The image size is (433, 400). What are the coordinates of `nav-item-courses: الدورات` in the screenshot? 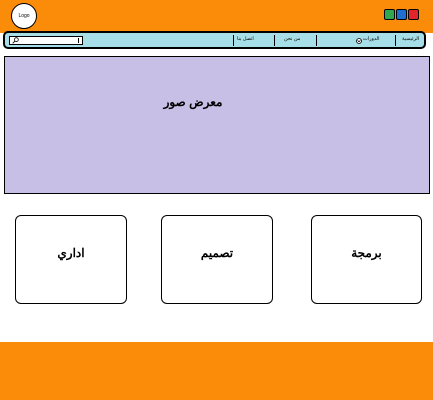 It's located at (371, 39).